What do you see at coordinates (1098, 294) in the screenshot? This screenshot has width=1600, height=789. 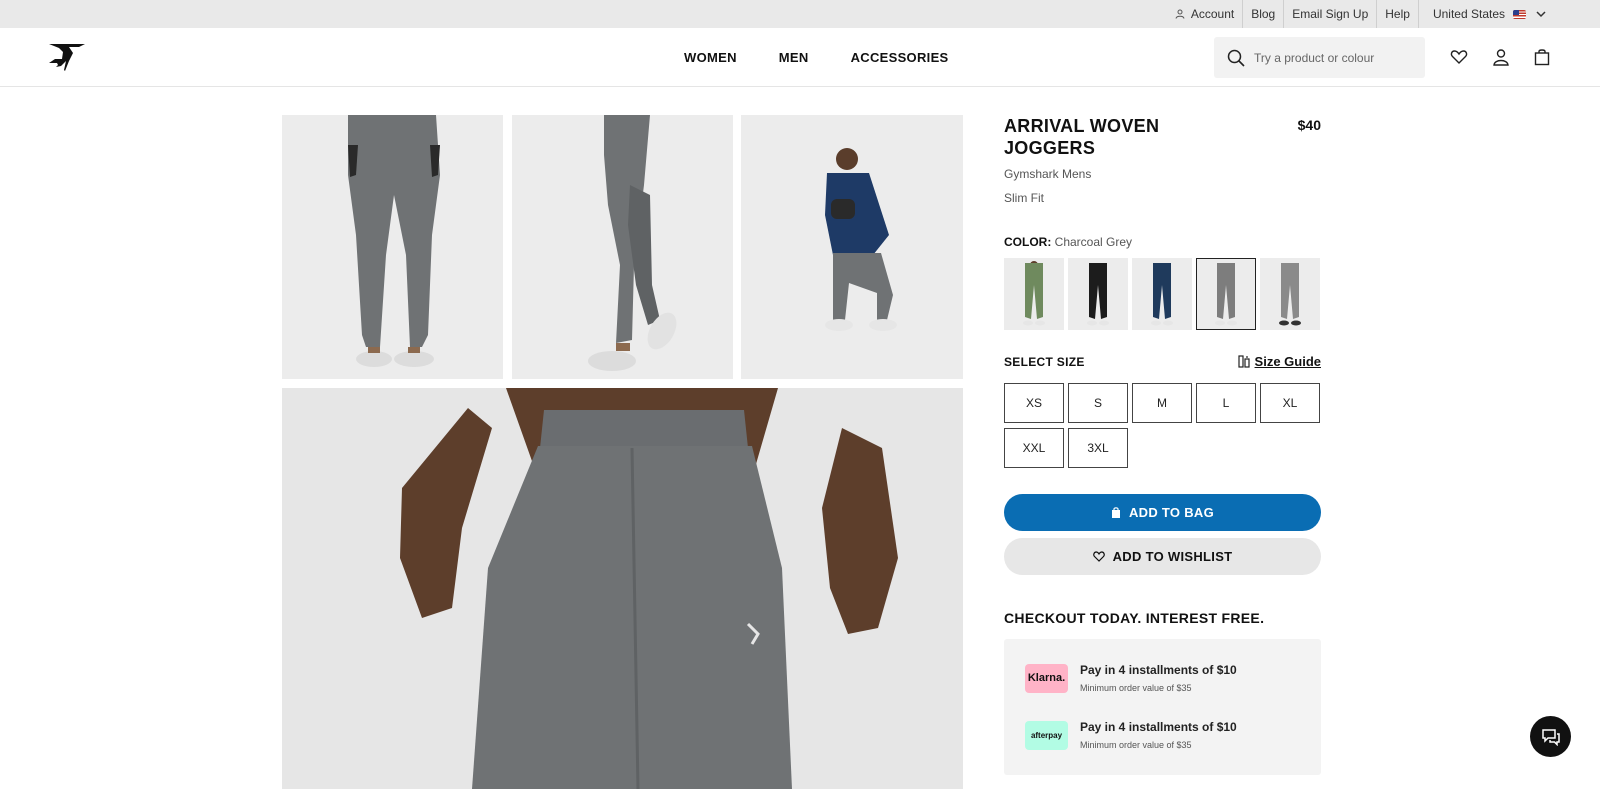 I see `swatch-black` at bounding box center [1098, 294].